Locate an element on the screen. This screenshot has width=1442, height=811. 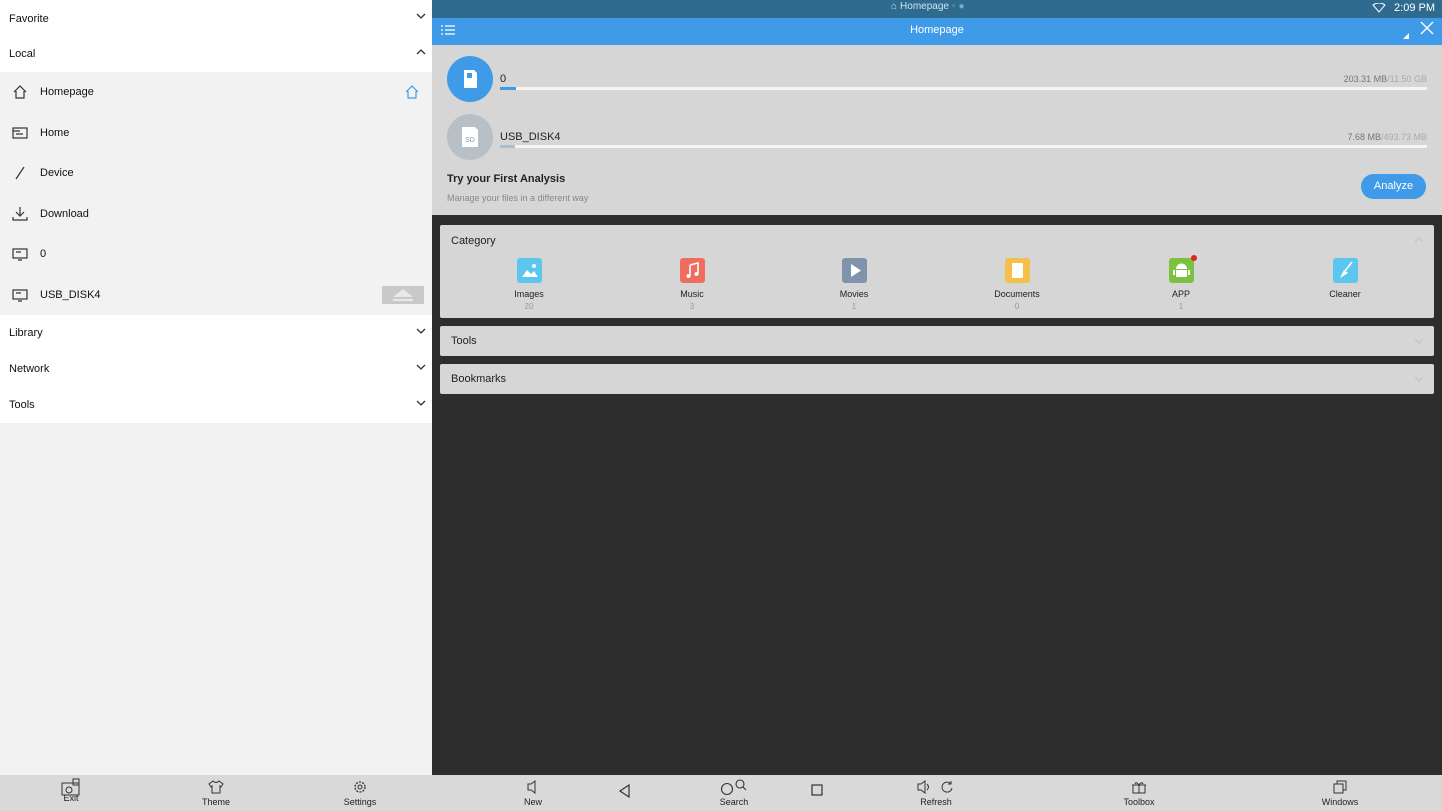
category-label: Cleaner is located at coordinates (1345, 294).